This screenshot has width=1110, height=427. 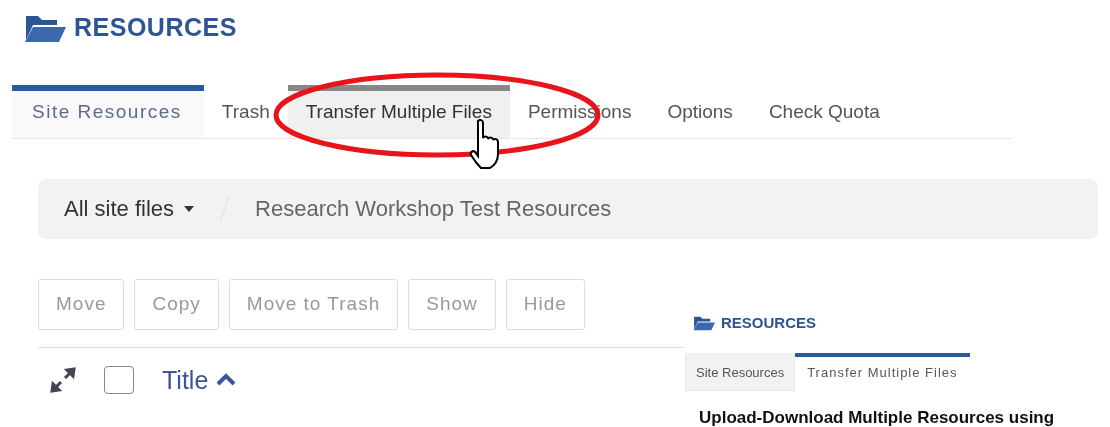 What do you see at coordinates (199, 380) in the screenshot?
I see `title-column-header: Title` at bounding box center [199, 380].